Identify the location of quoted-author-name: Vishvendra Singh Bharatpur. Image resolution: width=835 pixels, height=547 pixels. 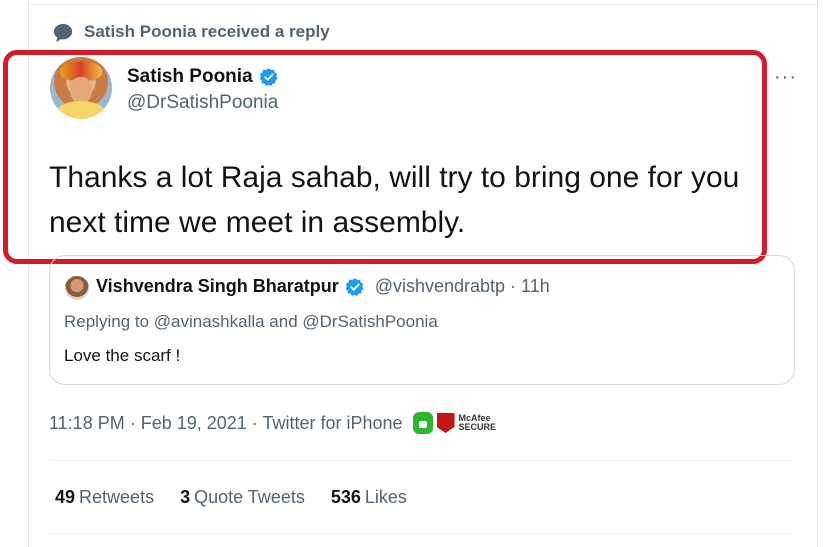
(217, 286).